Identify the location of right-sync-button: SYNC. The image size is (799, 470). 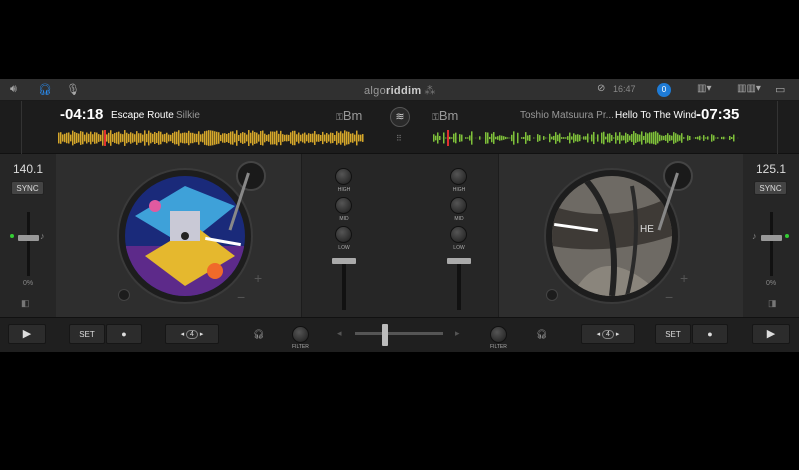
(770, 188).